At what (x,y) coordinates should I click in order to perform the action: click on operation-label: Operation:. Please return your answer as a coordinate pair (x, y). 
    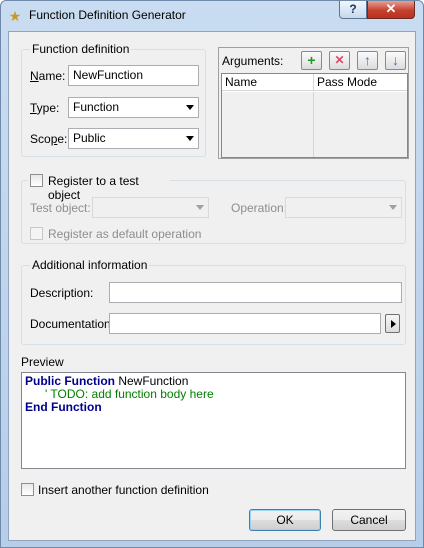
    Looking at the image, I should click on (259, 208).